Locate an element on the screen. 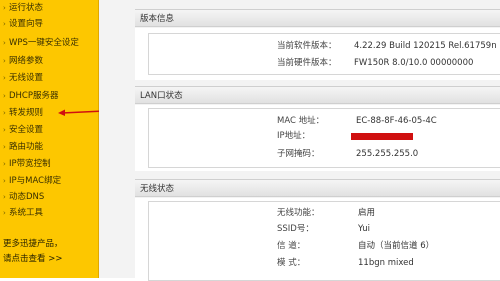 This screenshot has width=500, height=281. sidebar-item-forwarding: › 转发规则 is located at coordinates (21, 113).